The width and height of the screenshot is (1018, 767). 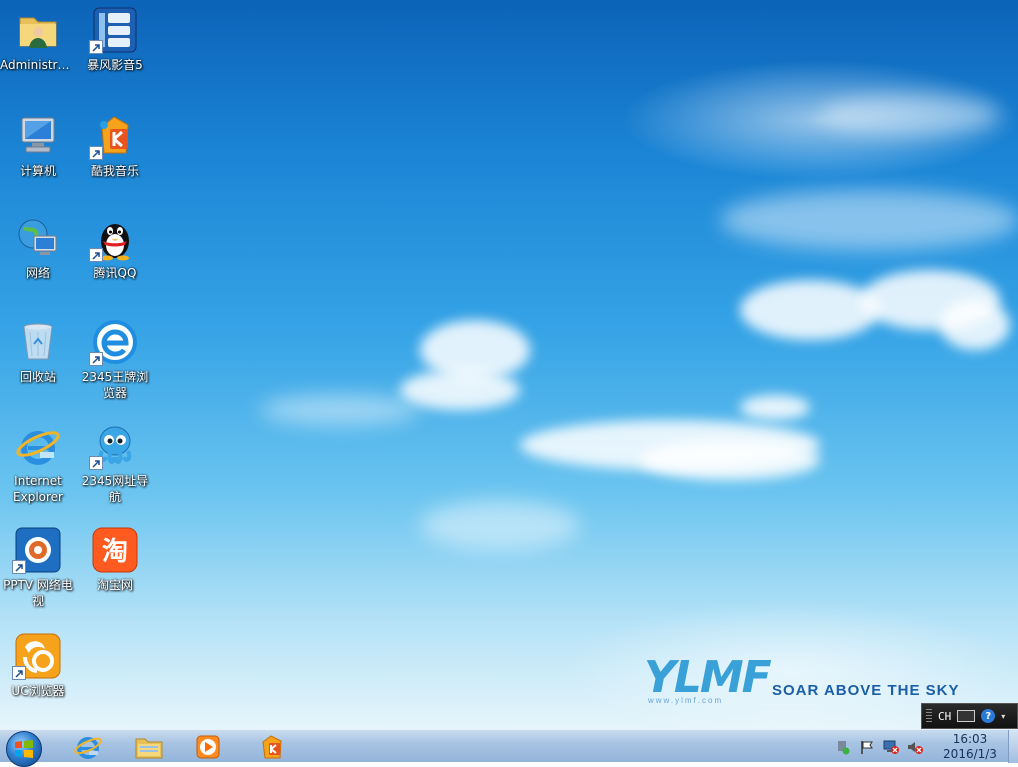 I want to click on desktop-icon-kuwo-music: 酷我音乐, so click(x=115, y=145).